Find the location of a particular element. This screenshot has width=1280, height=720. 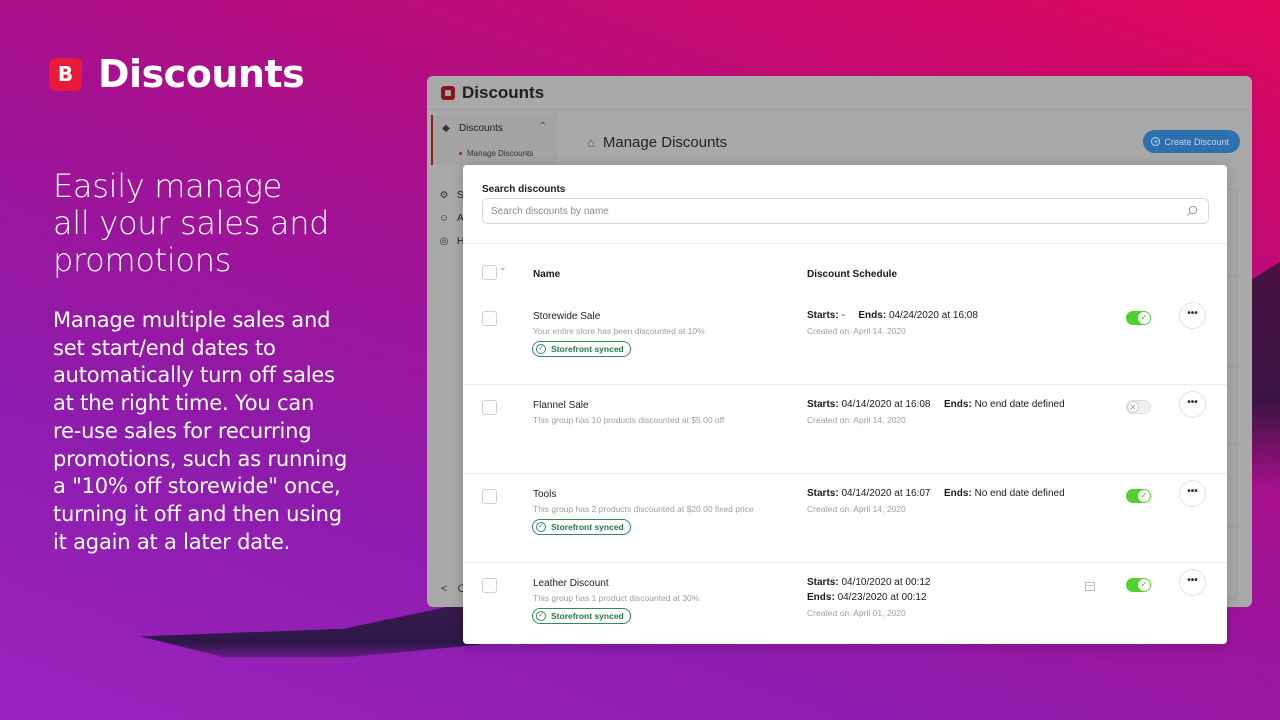

discount-name: Tools is located at coordinates (544, 494).